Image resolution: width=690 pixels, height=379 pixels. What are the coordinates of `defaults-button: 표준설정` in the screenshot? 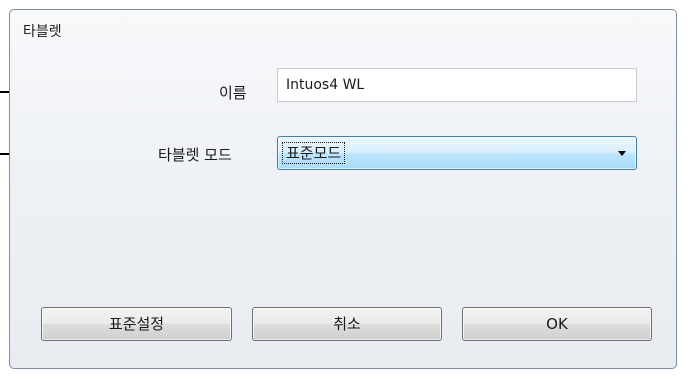 It's located at (136, 324).